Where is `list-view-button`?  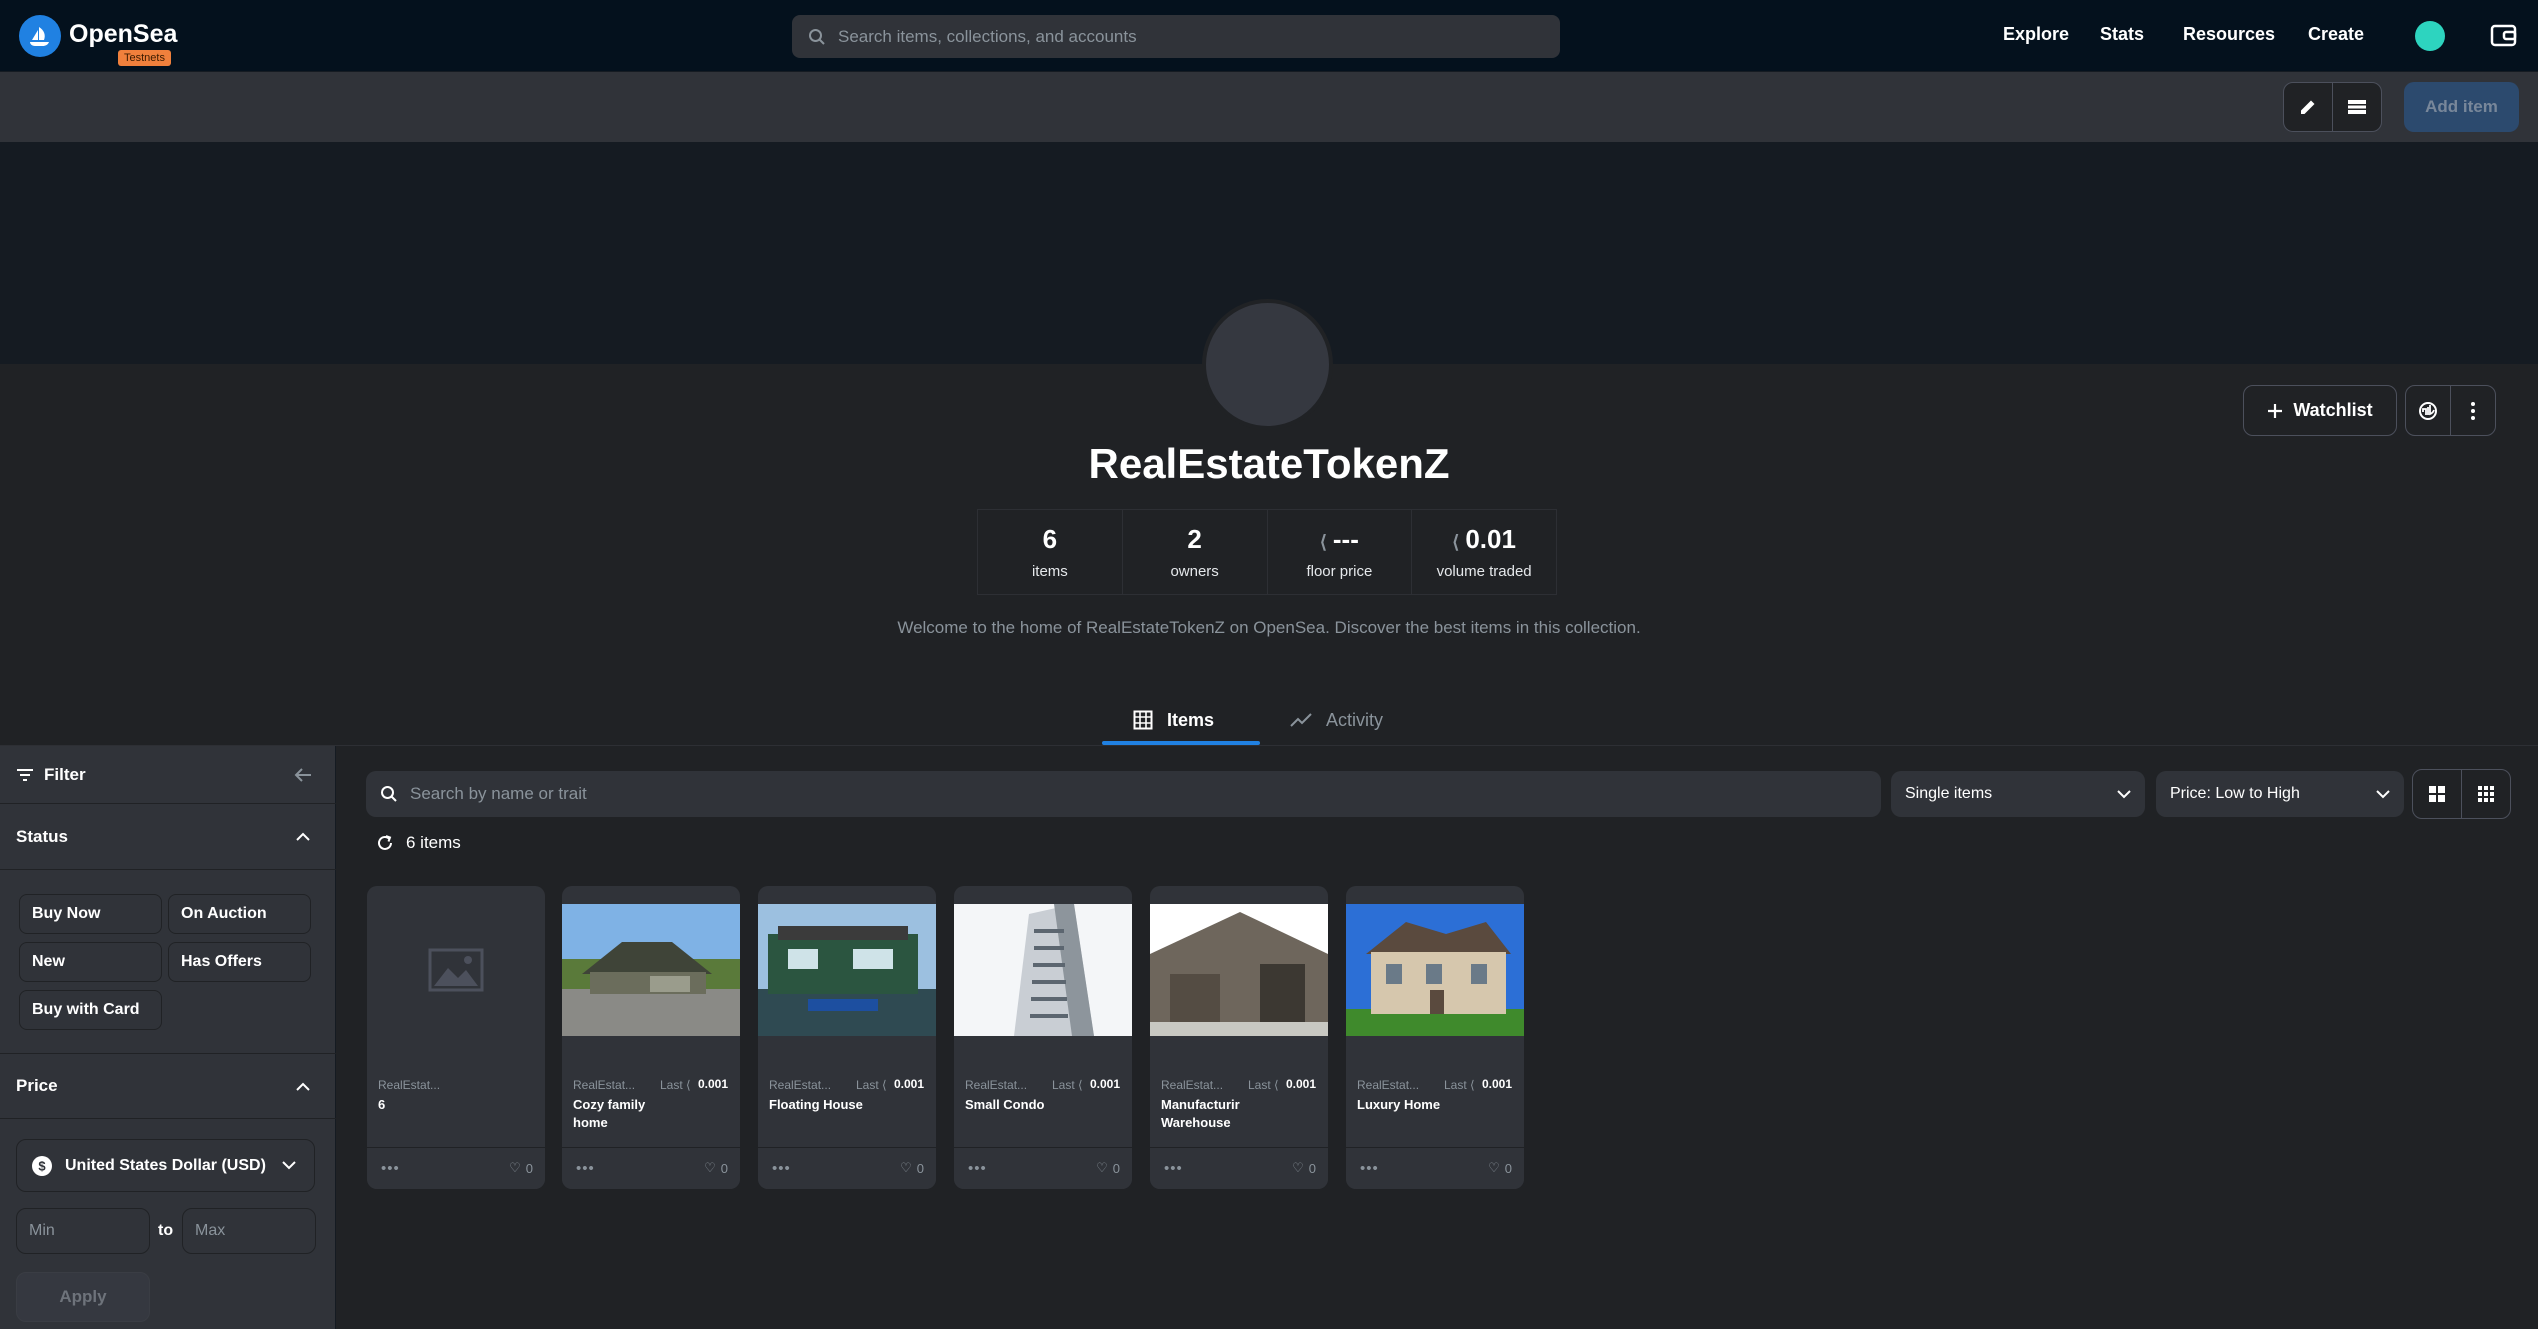 list-view-button is located at coordinates (2357, 107).